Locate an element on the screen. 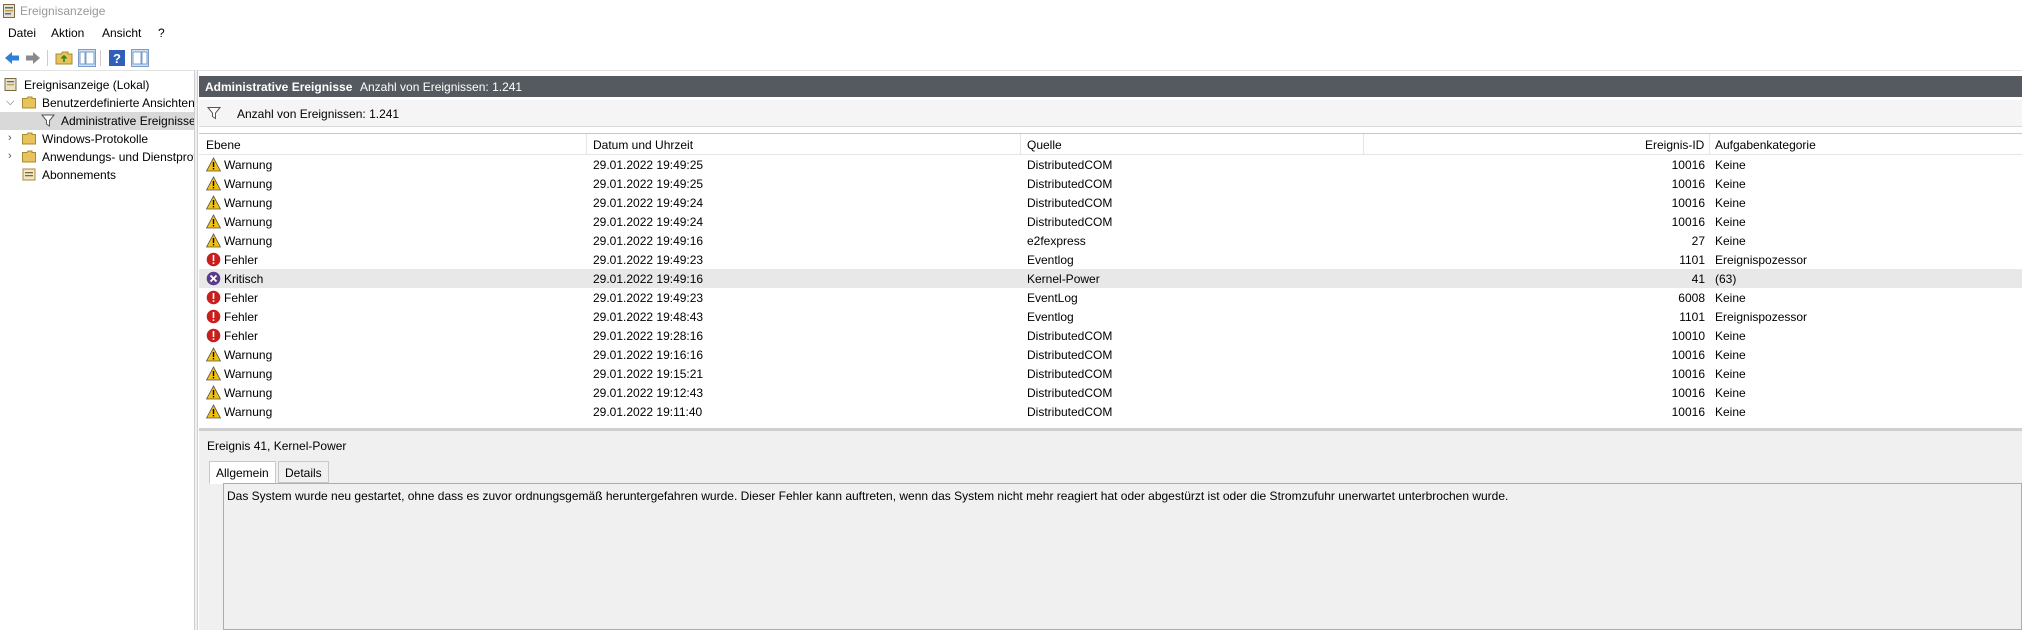  column-header-datetime: Datum und Uhrzeit is located at coordinates (643, 145).